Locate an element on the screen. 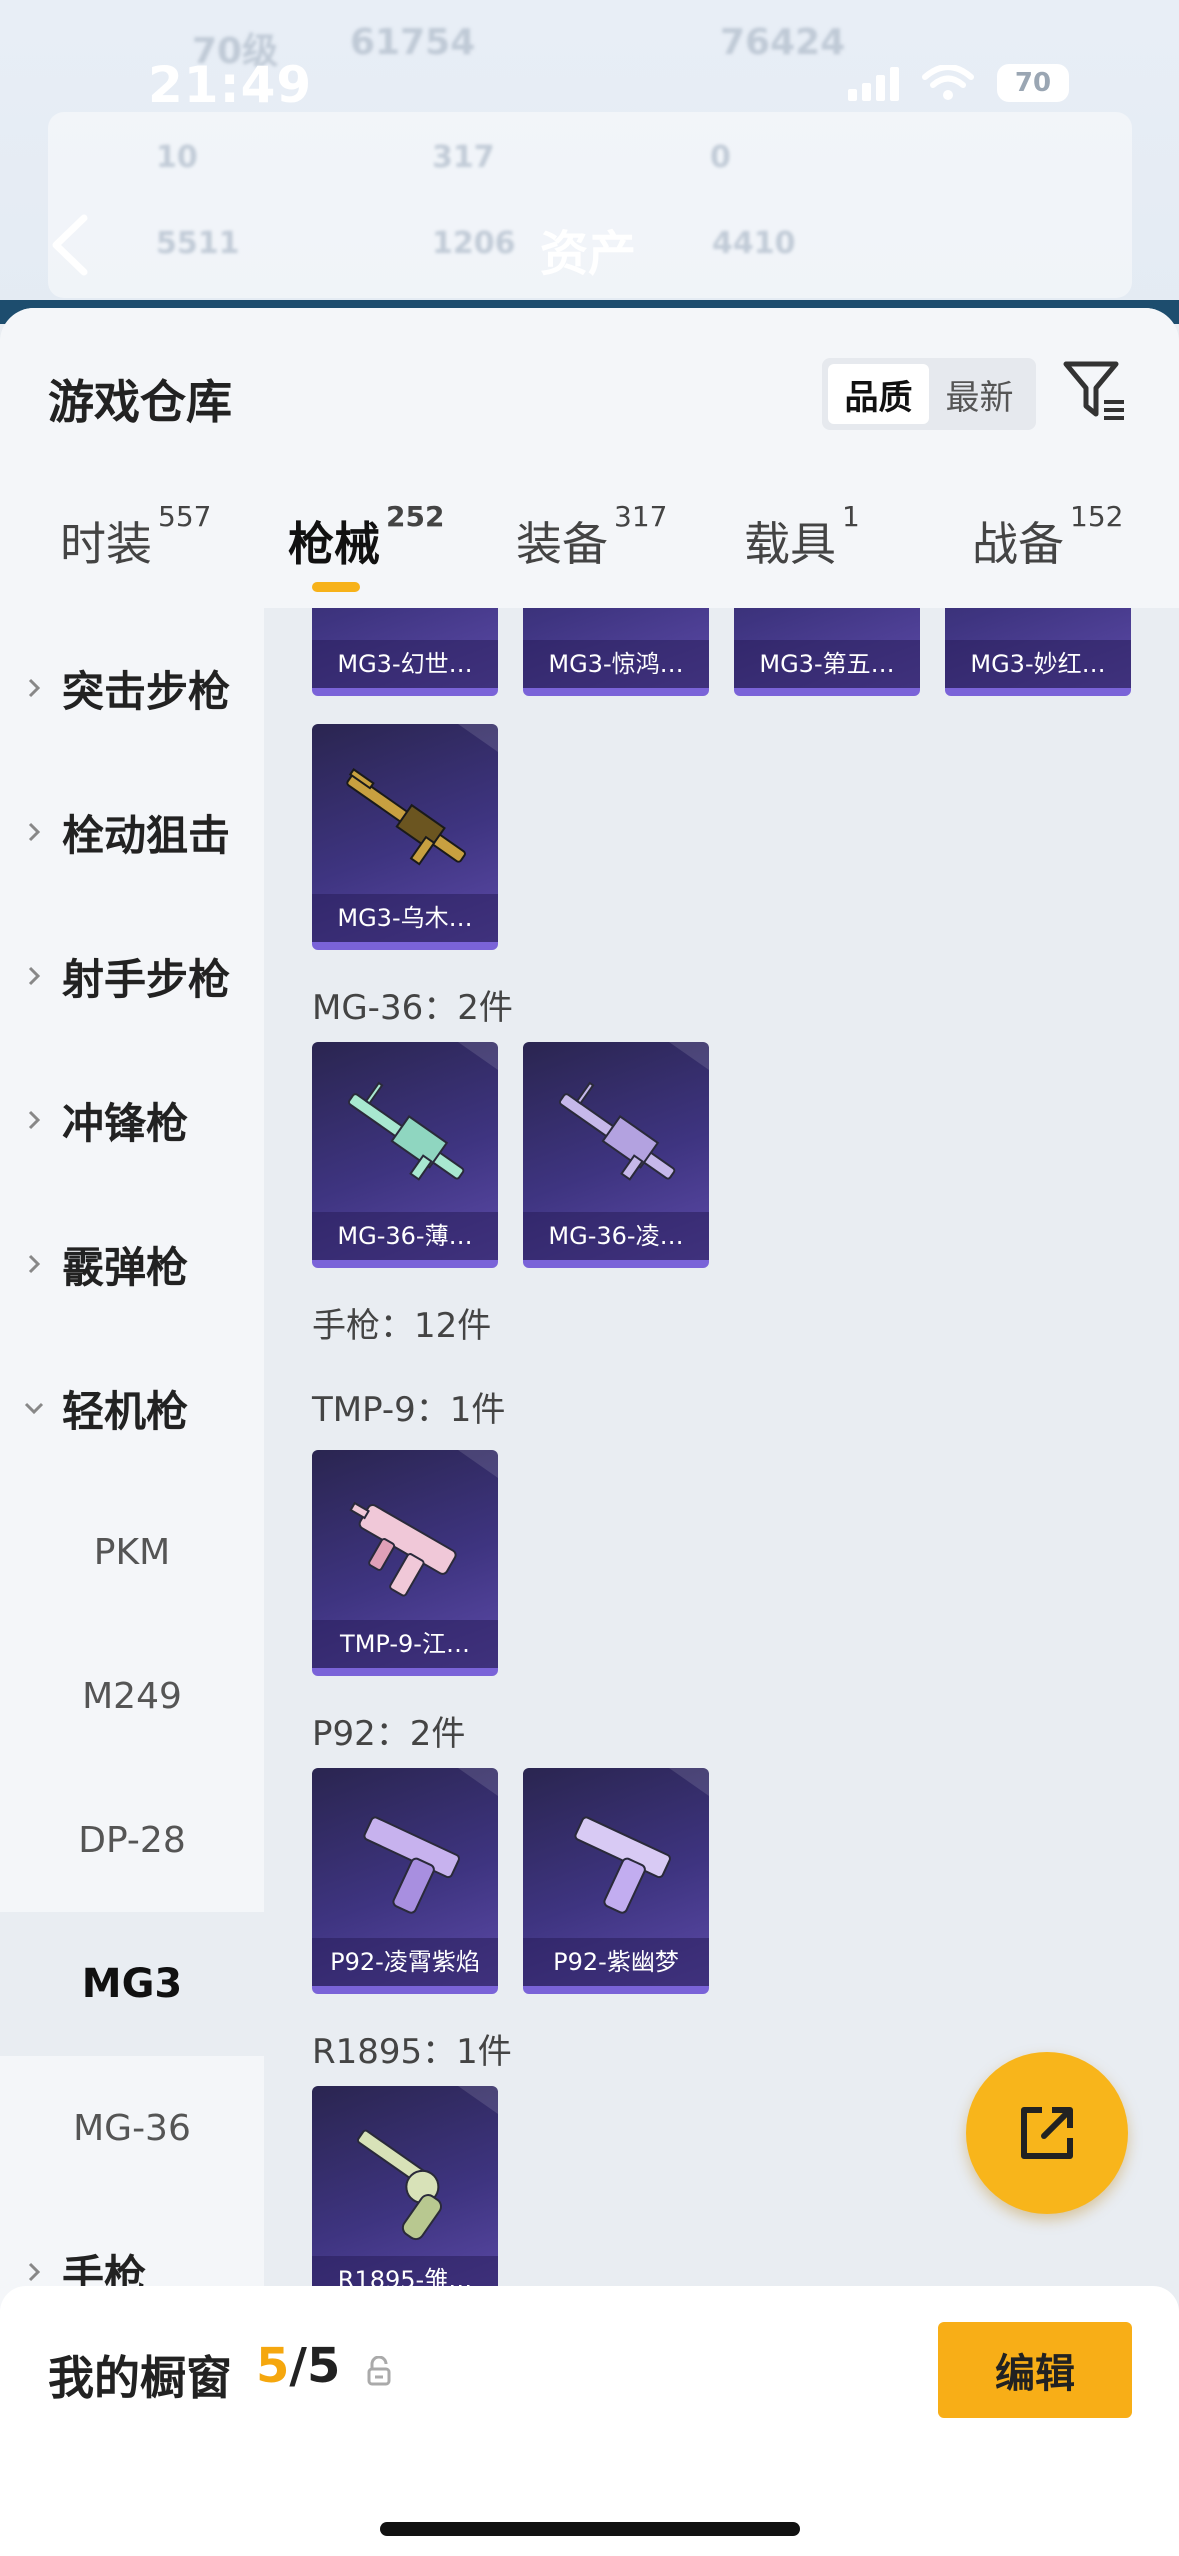 The image size is (1179, 2556). sidebar-item-shotgun: 霰弹枪 is located at coordinates (132, 1264).